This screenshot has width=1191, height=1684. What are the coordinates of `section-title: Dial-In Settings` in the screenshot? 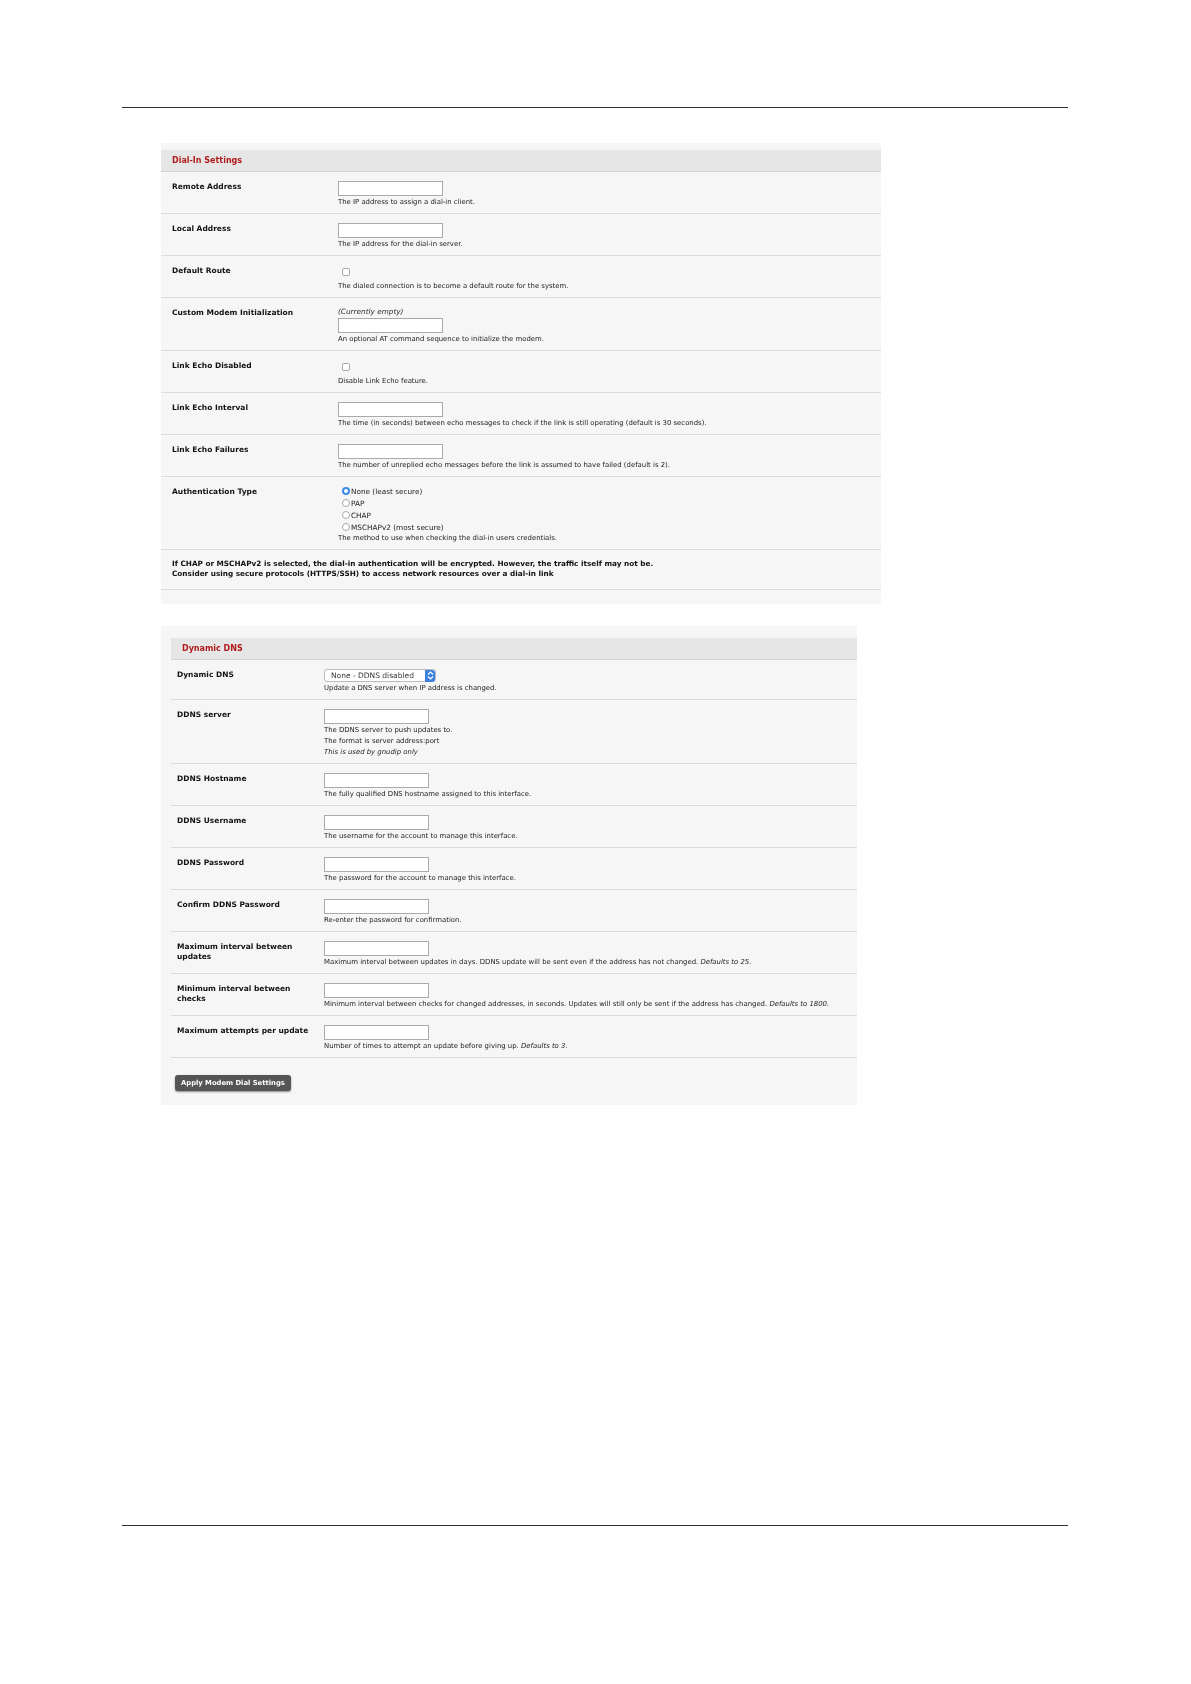 It's located at (207, 160).